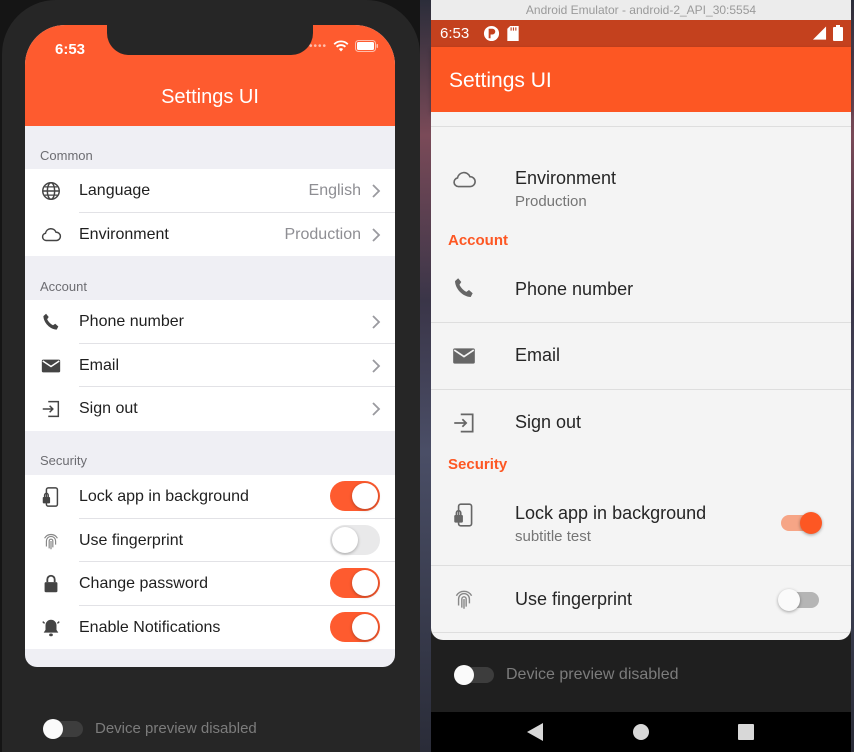 The image size is (854, 752). I want to click on section-common: Language English Environment Production, so click(210, 213).